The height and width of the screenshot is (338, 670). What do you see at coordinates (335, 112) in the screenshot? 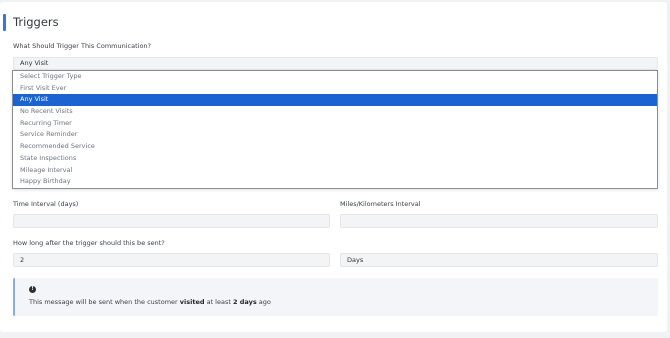
I see `trigger-option: No Recent Visits` at bounding box center [335, 112].